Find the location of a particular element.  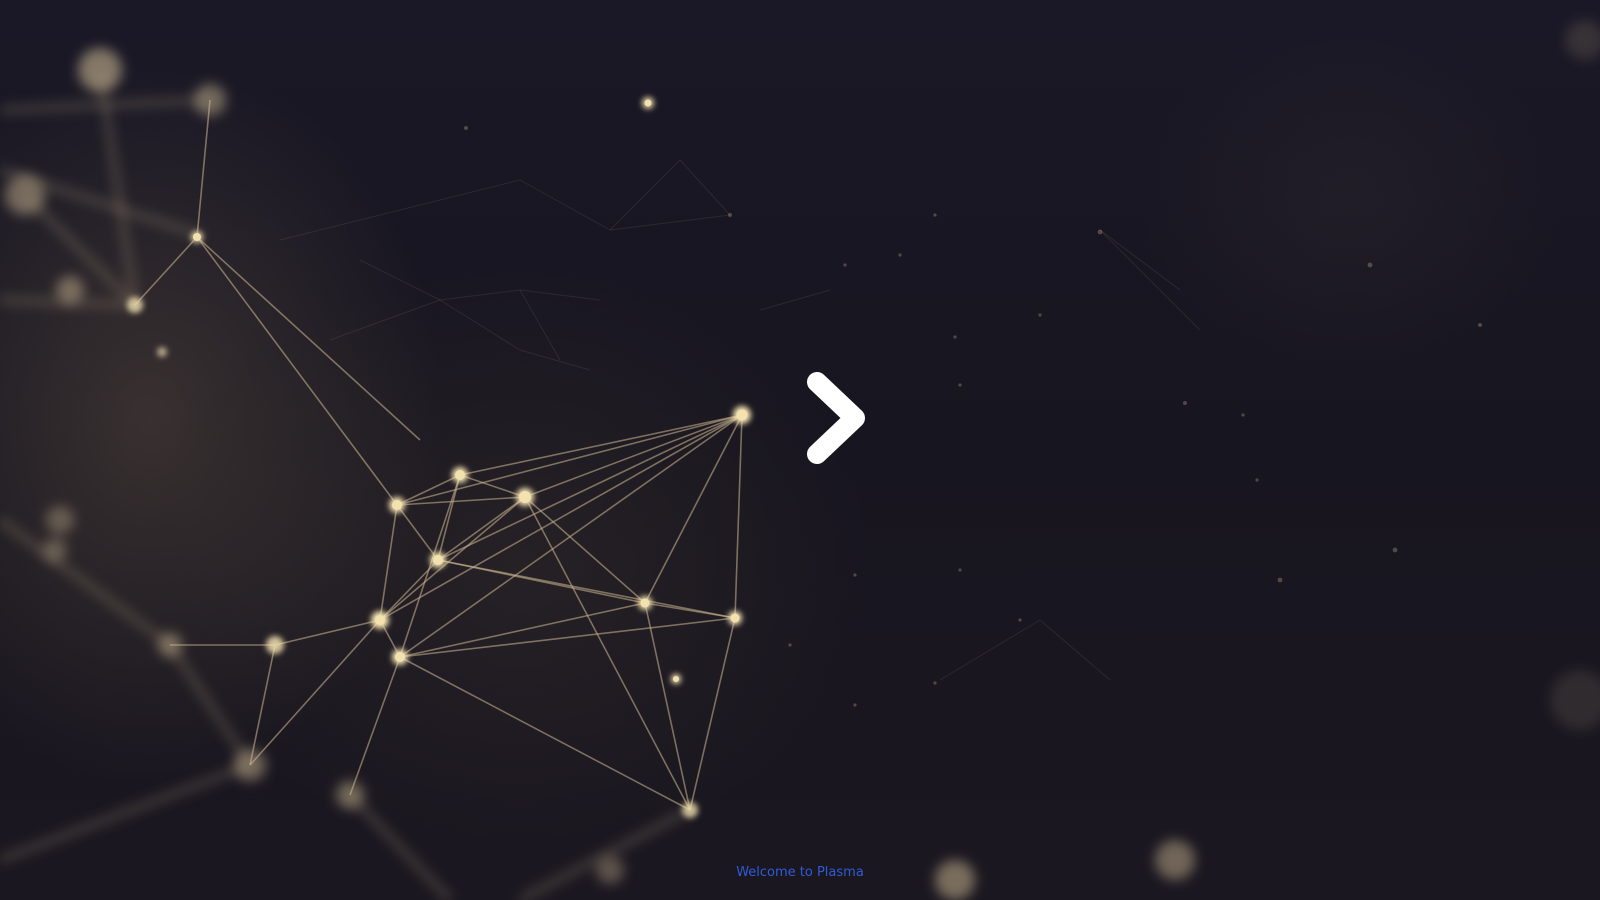

chevron-right-icon is located at coordinates (836, 418).